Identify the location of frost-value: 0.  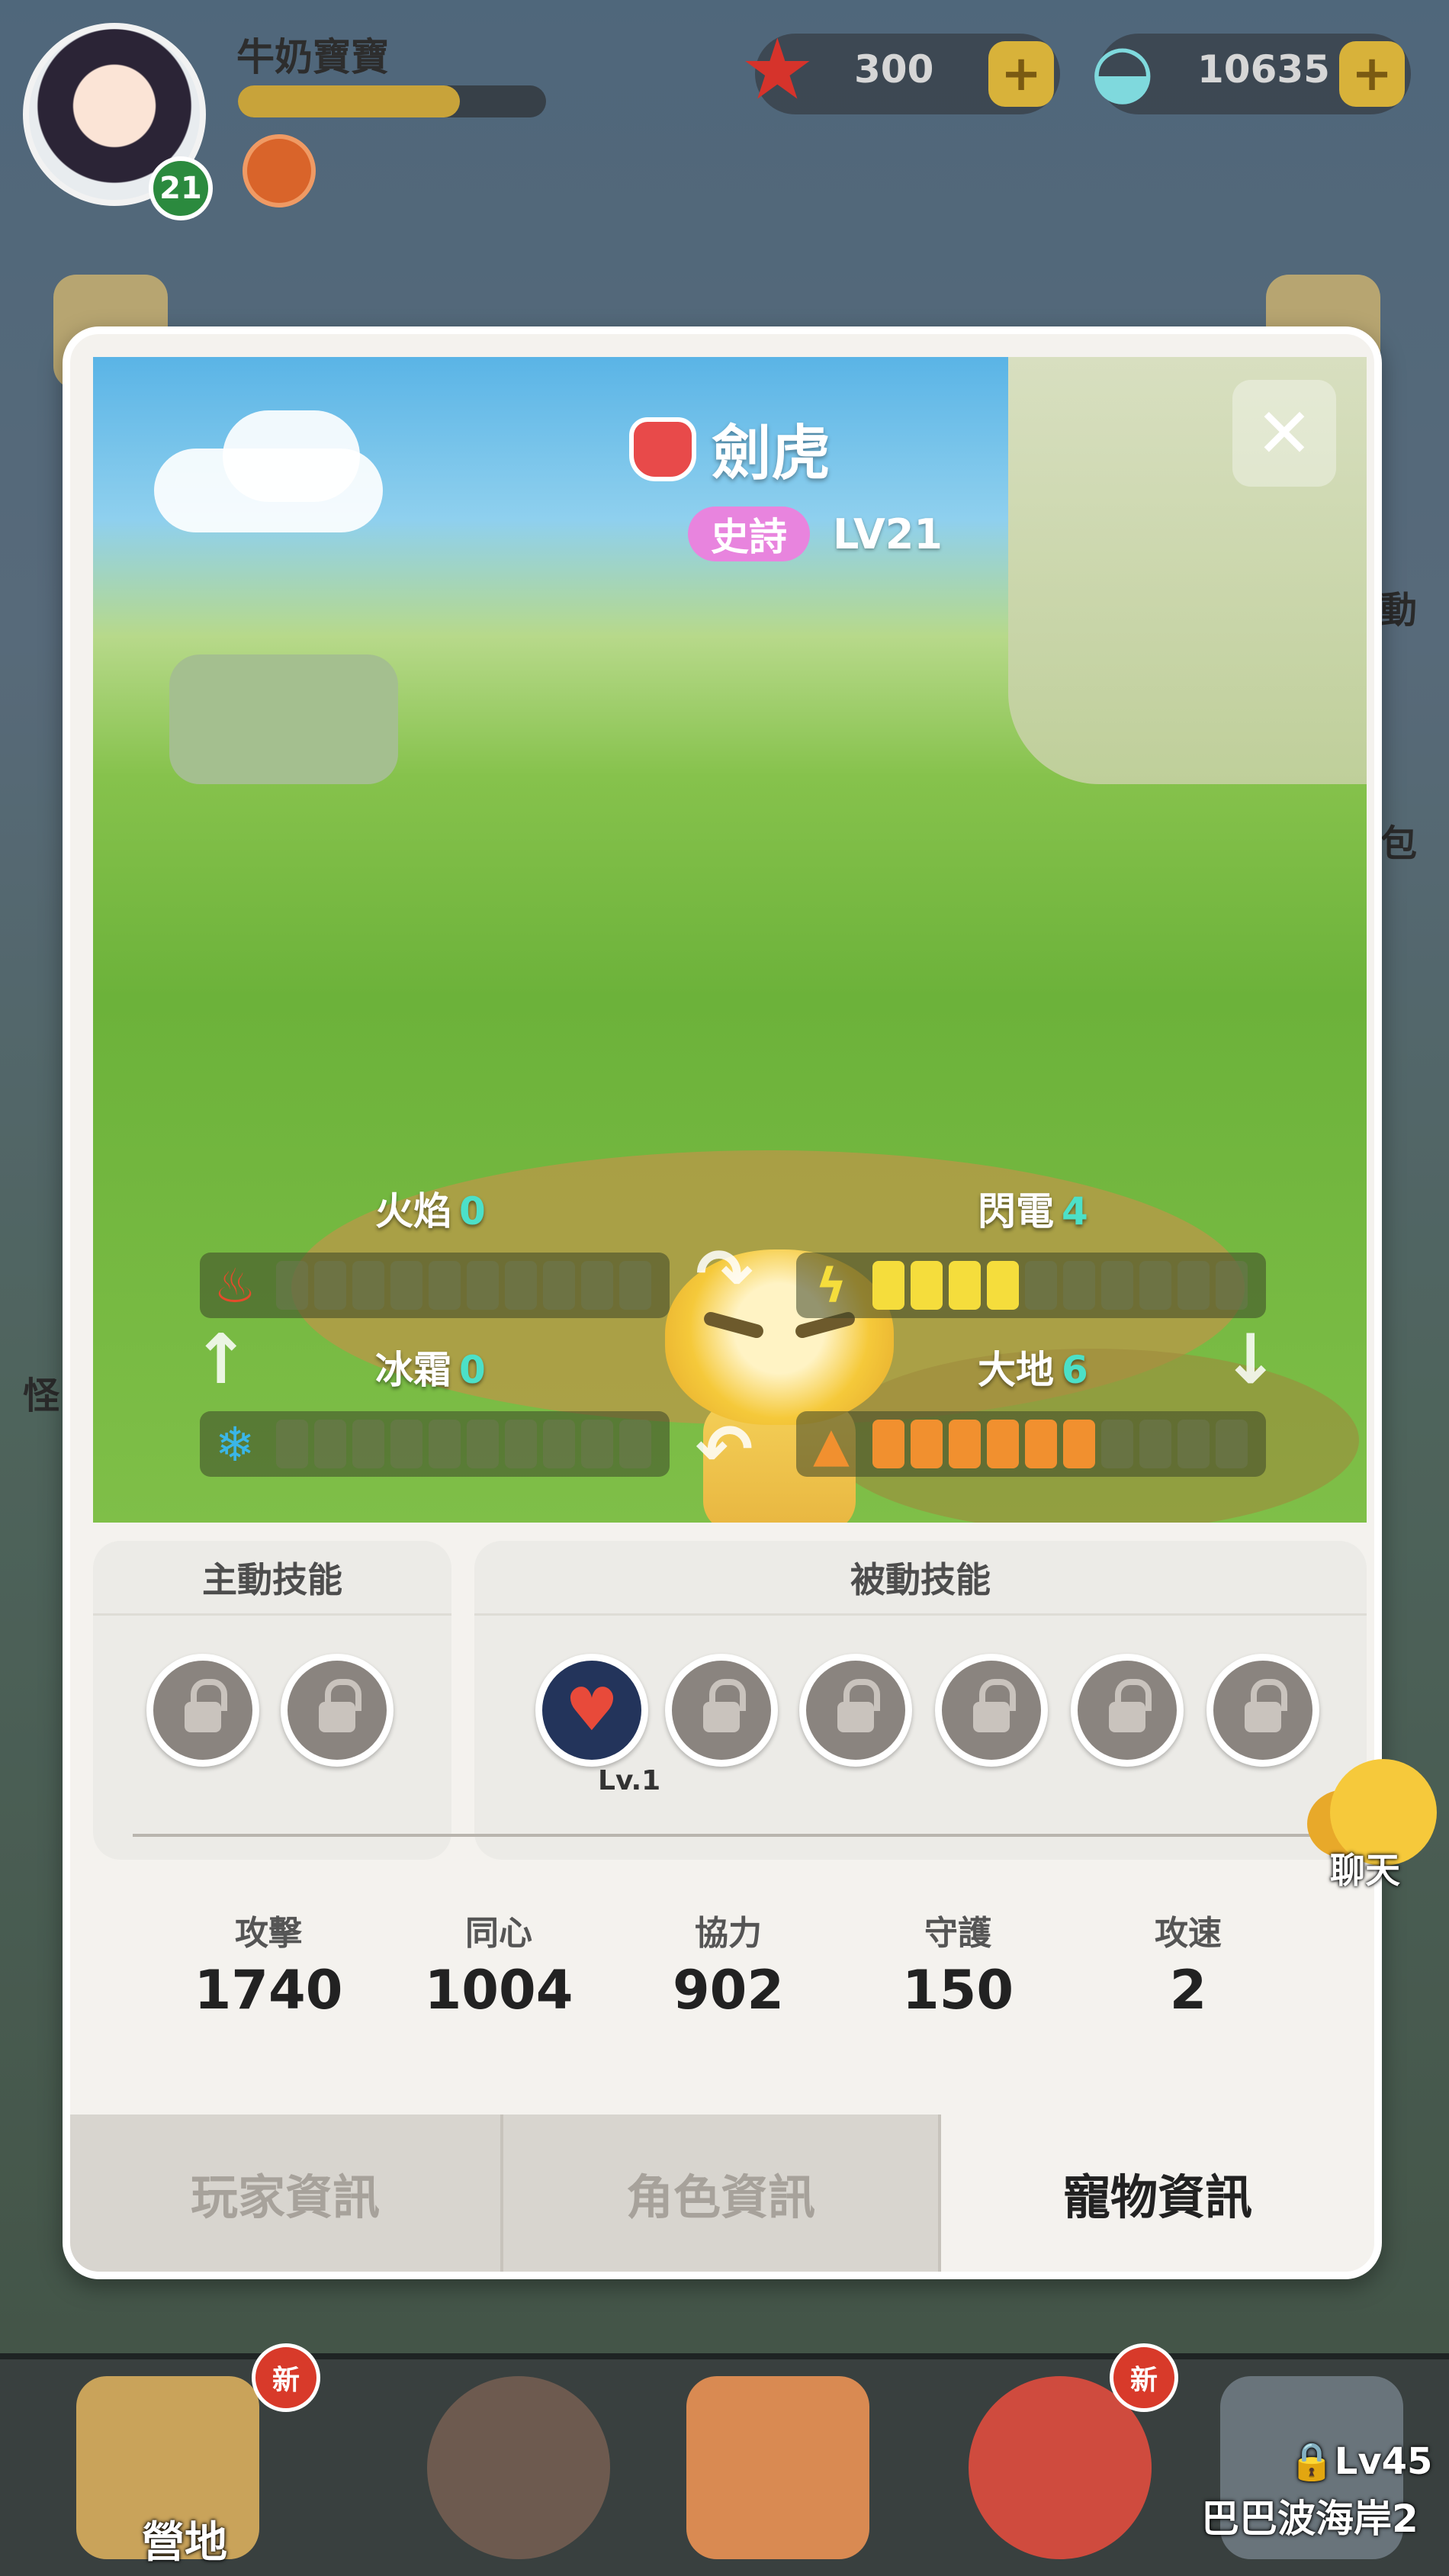
(473, 1370).